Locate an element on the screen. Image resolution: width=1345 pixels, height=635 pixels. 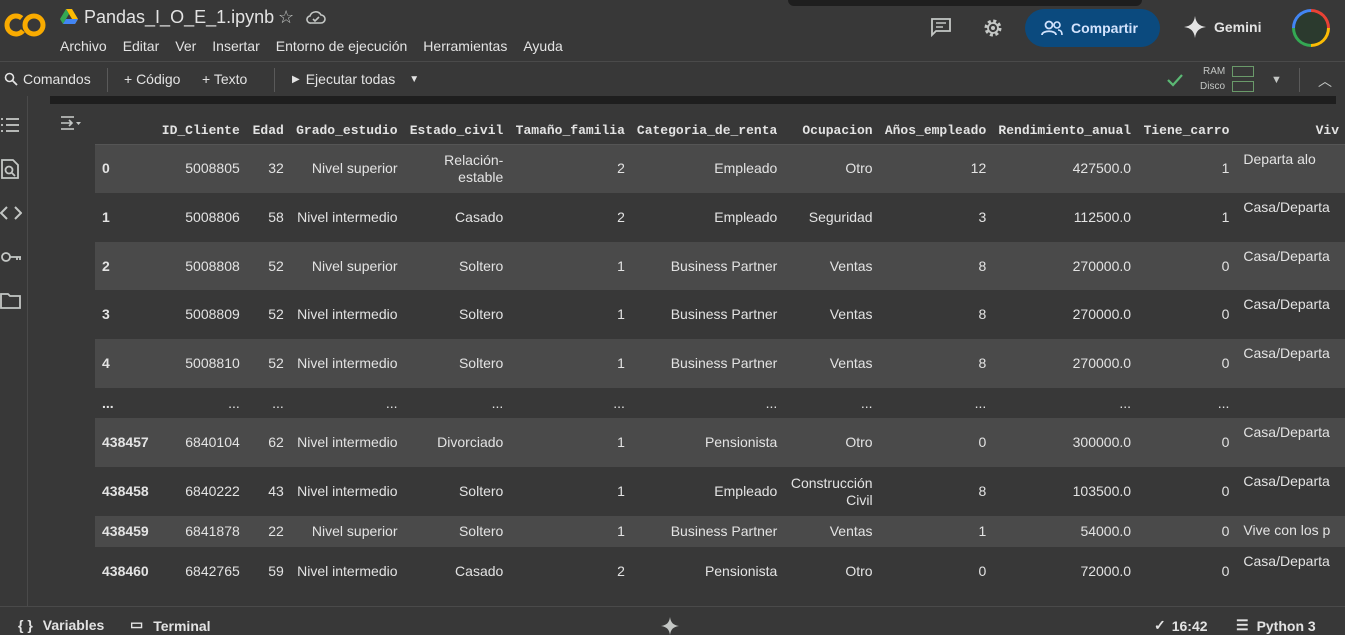
table-cell: 270000.0 is located at coordinates (1065, 266).